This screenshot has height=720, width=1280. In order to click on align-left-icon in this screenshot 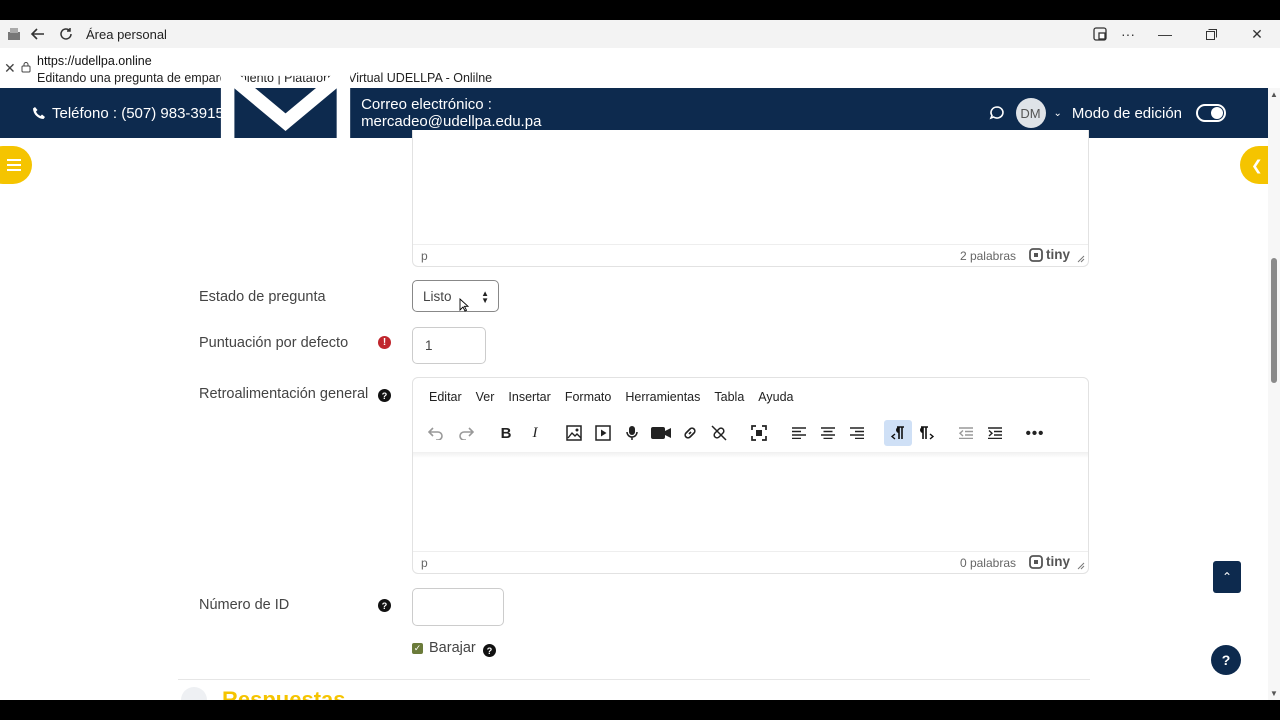, I will do `click(799, 433)`.